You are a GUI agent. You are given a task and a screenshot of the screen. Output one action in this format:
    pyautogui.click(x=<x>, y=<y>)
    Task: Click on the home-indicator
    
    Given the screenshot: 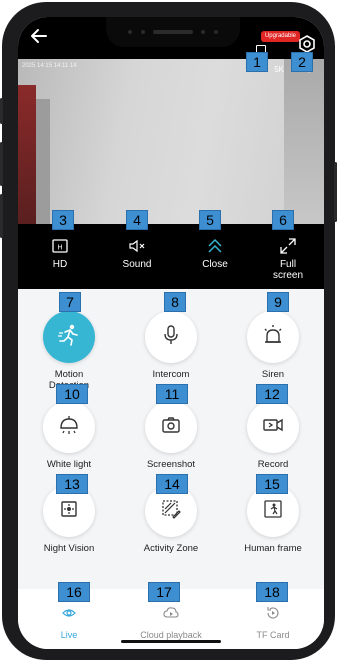 What is the action you would take?
    pyautogui.click(x=171, y=641)
    